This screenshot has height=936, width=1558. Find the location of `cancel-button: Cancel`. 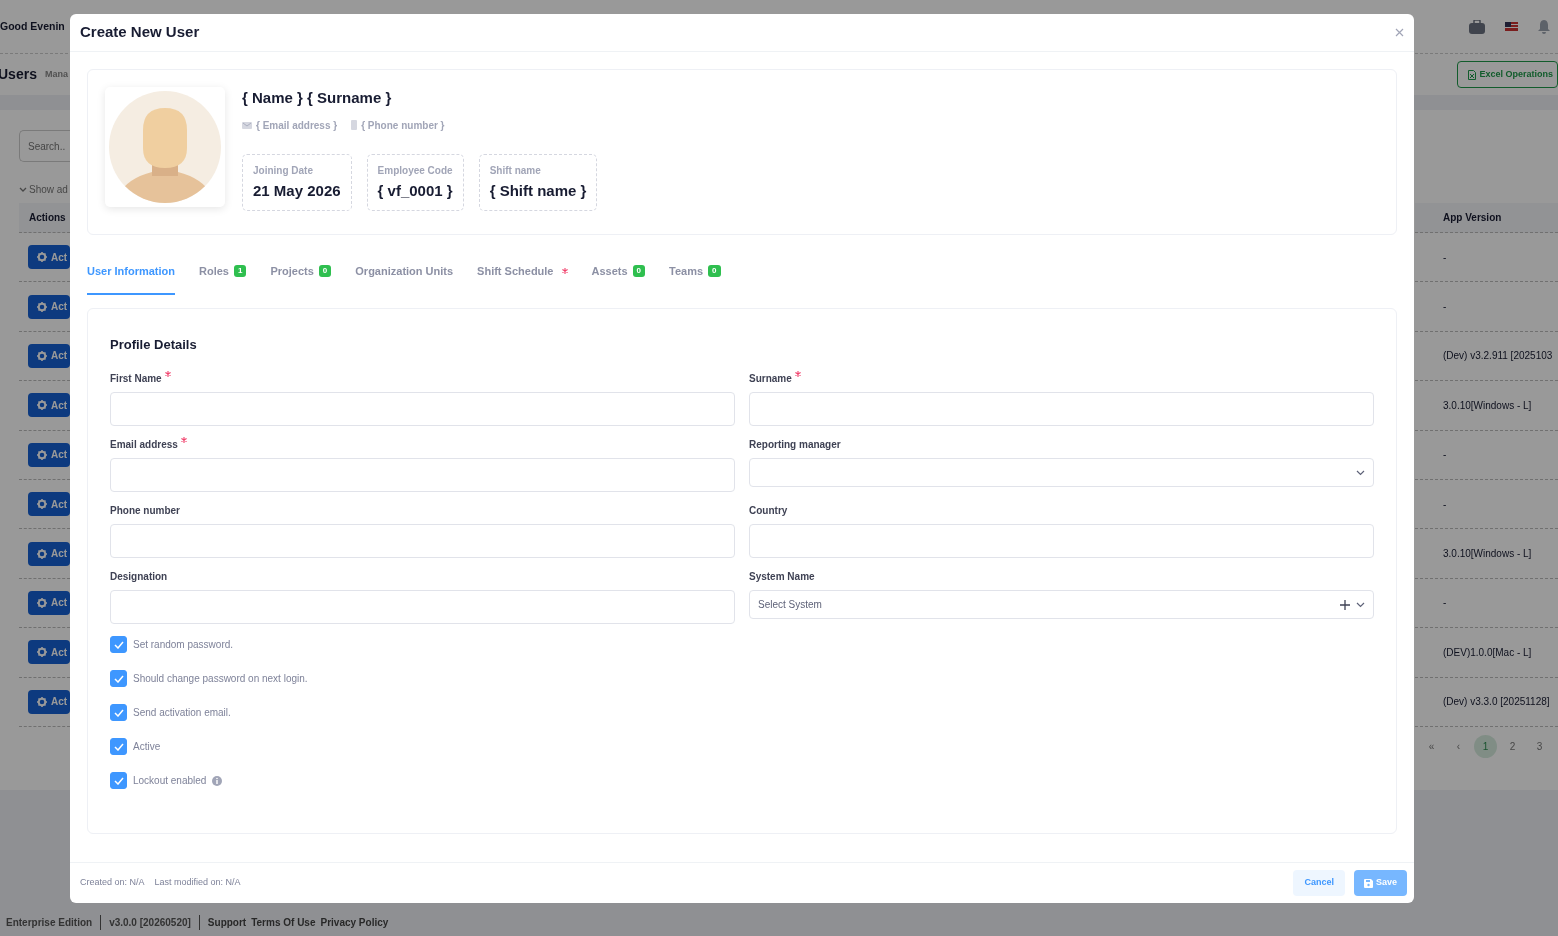

cancel-button: Cancel is located at coordinates (1319, 883).